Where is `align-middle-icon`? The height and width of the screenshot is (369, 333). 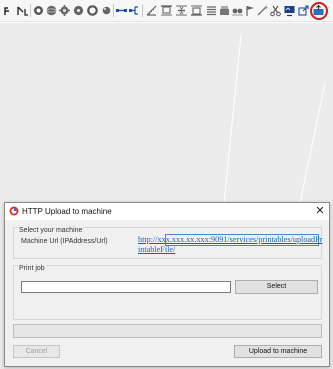
align-middle-icon is located at coordinates (181, 10).